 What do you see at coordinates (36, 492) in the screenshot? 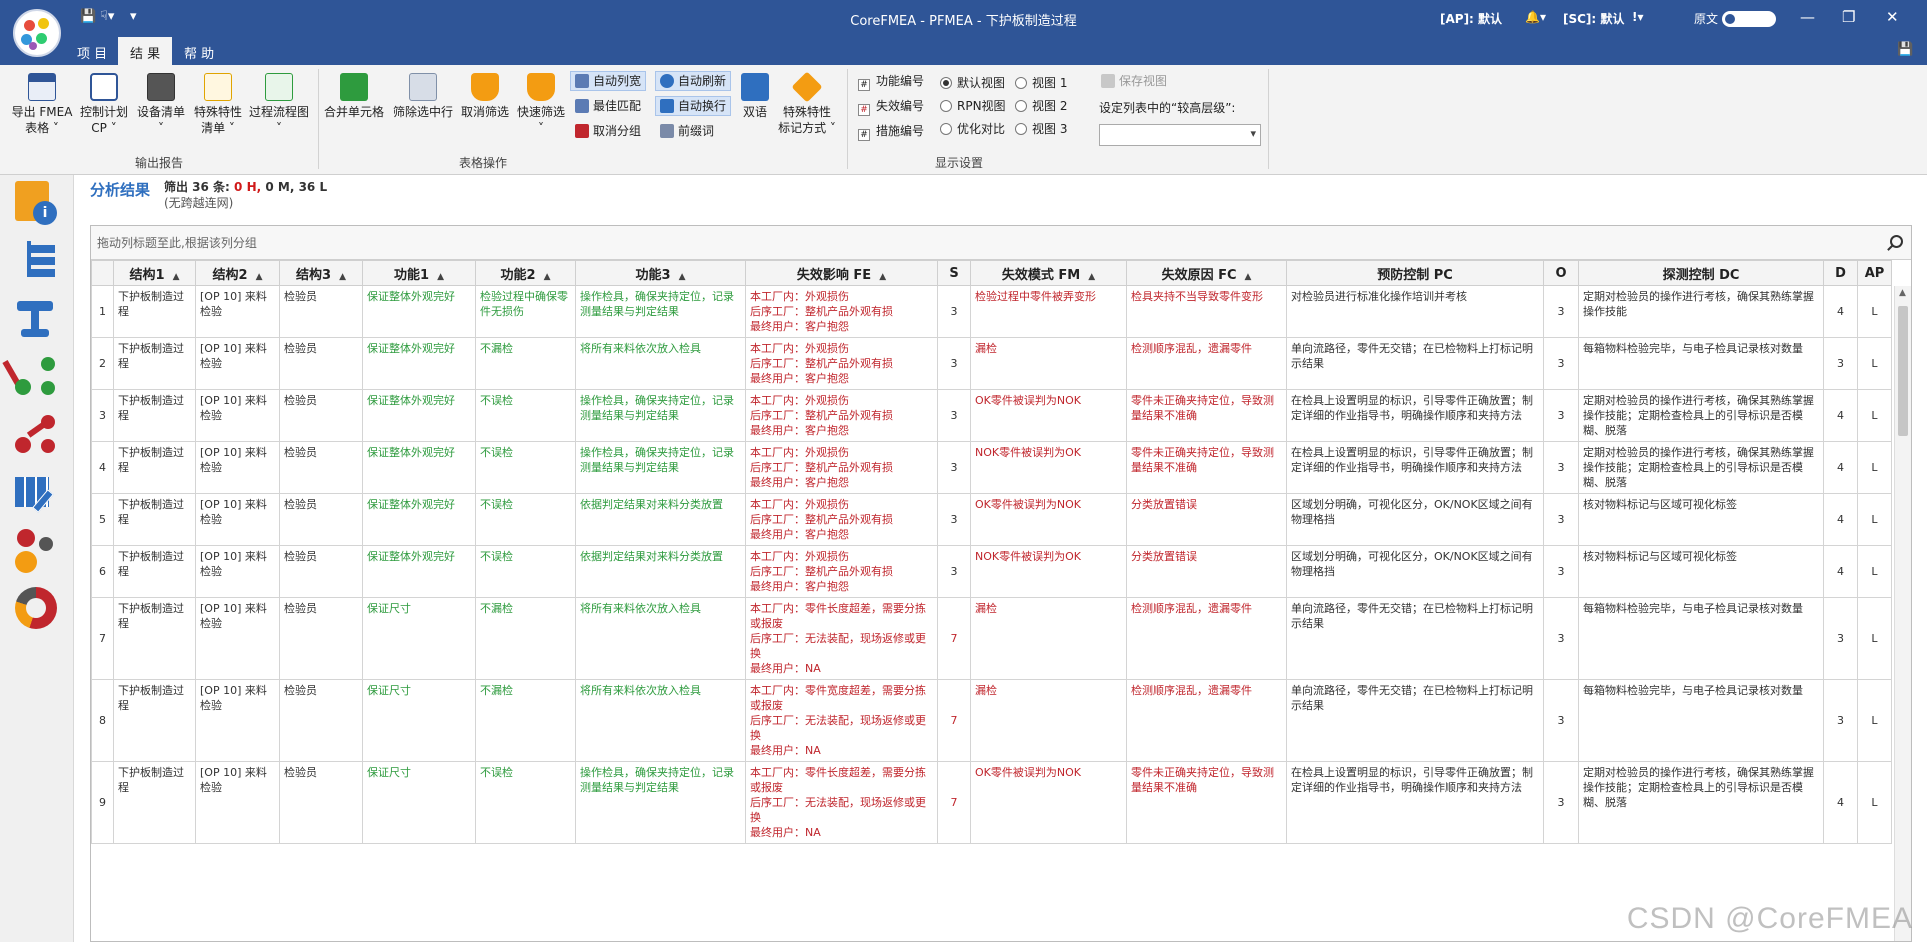
I see `result-table-edit-icon` at bounding box center [36, 492].